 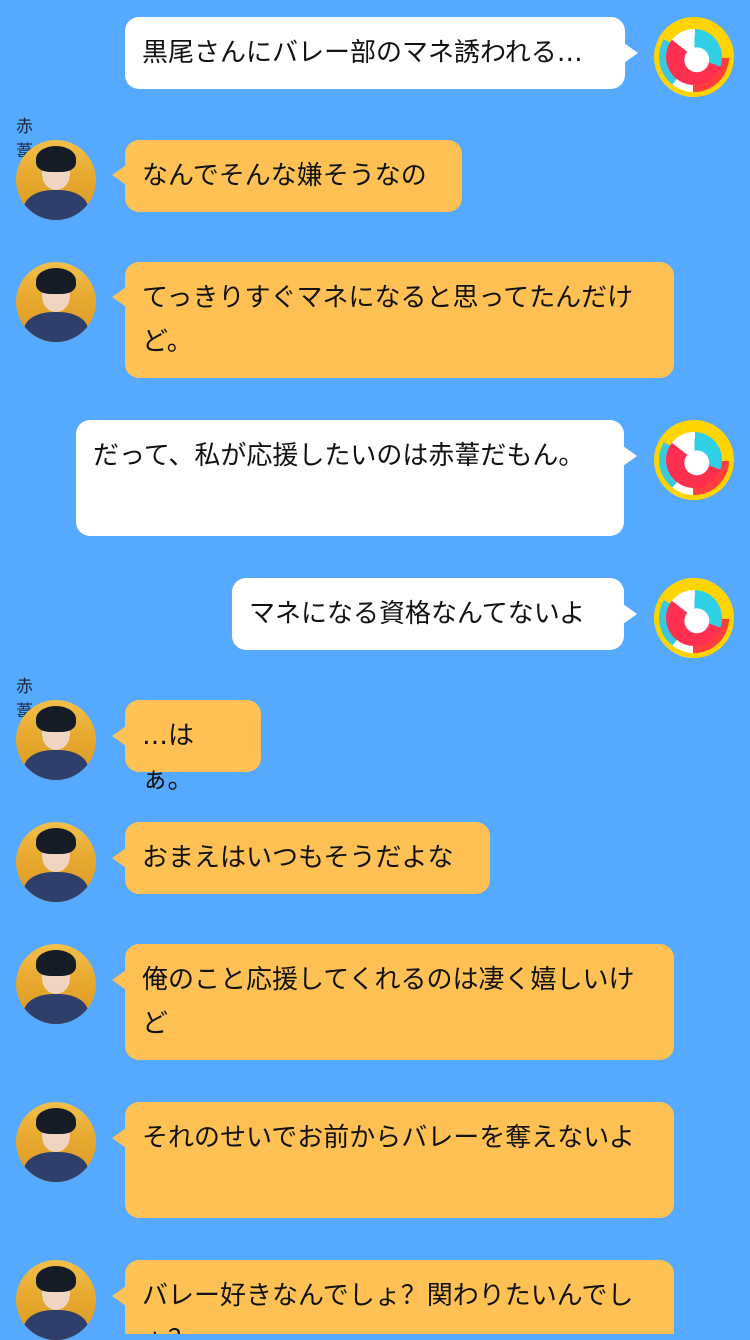 What do you see at coordinates (399, 1297) in the screenshot?
I see `message-bubble: バレー好きなんでしょ？関わりたいんでしょ？` at bounding box center [399, 1297].